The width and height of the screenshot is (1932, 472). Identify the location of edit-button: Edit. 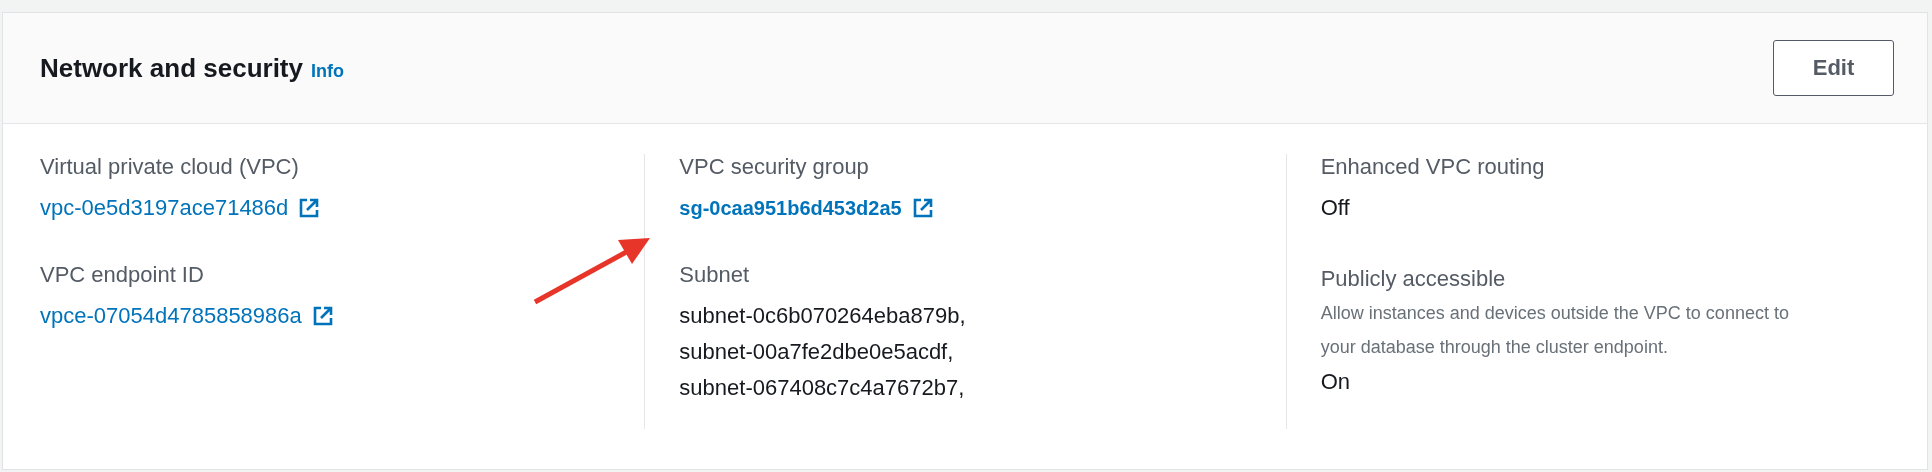
(1833, 68).